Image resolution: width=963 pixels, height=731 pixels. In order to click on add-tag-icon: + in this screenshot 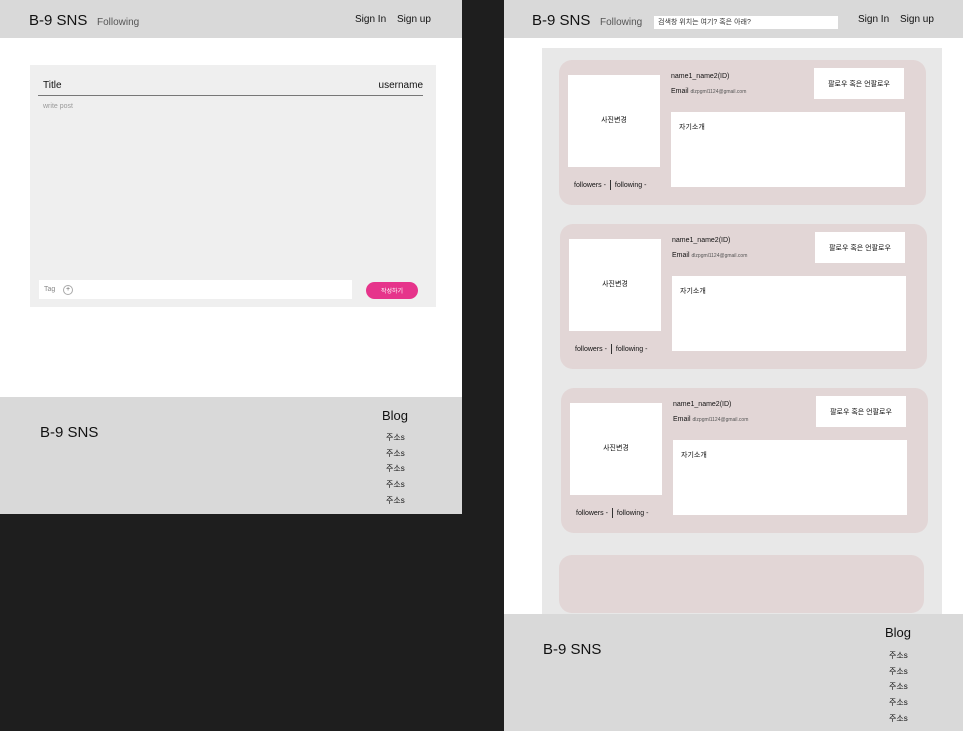, I will do `click(68, 290)`.